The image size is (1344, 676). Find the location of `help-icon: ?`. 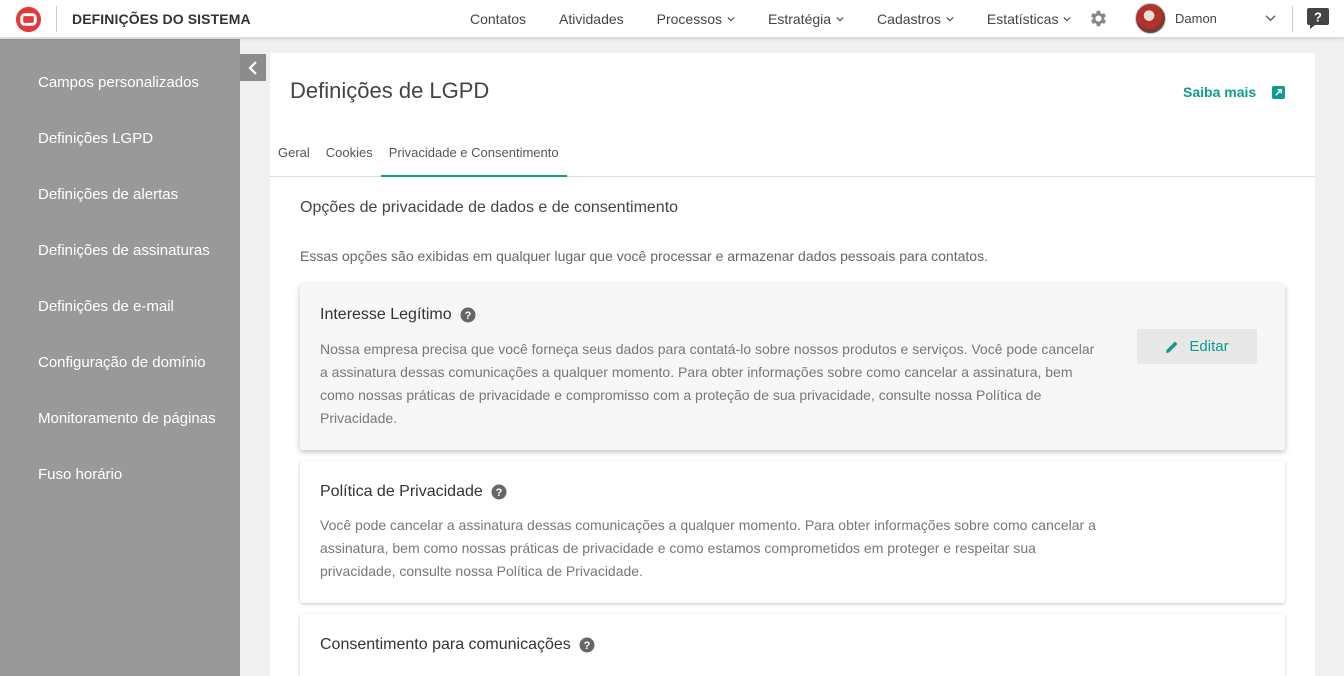

help-icon: ? is located at coordinates (1318, 18).